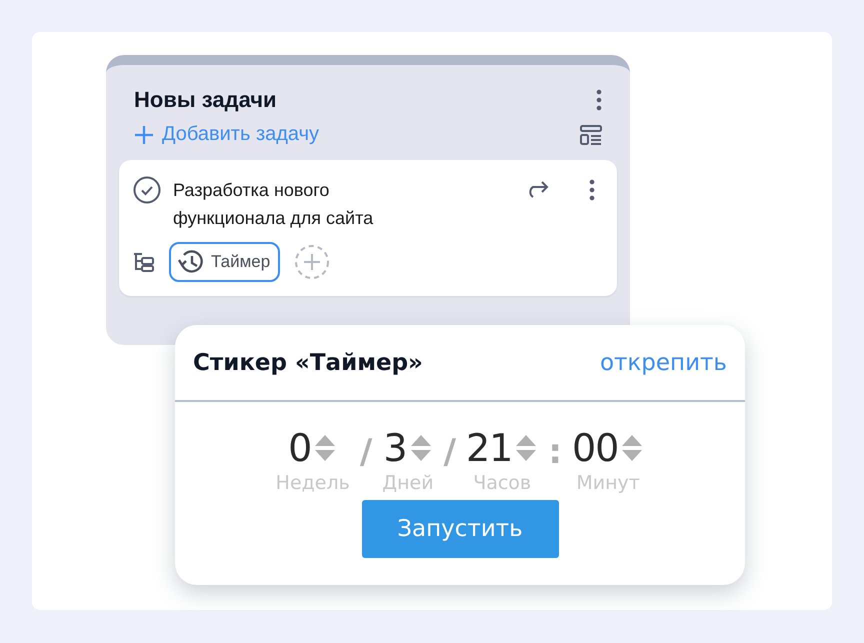 The width and height of the screenshot is (864, 643). What do you see at coordinates (147, 190) in the screenshot?
I see `check-circle-icon` at bounding box center [147, 190].